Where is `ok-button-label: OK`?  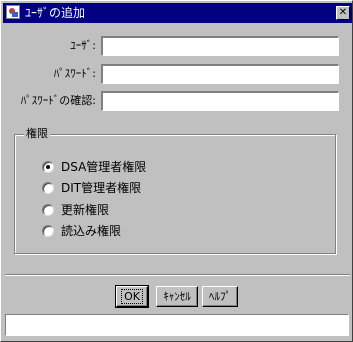 ok-button-label: OK is located at coordinates (132, 296).